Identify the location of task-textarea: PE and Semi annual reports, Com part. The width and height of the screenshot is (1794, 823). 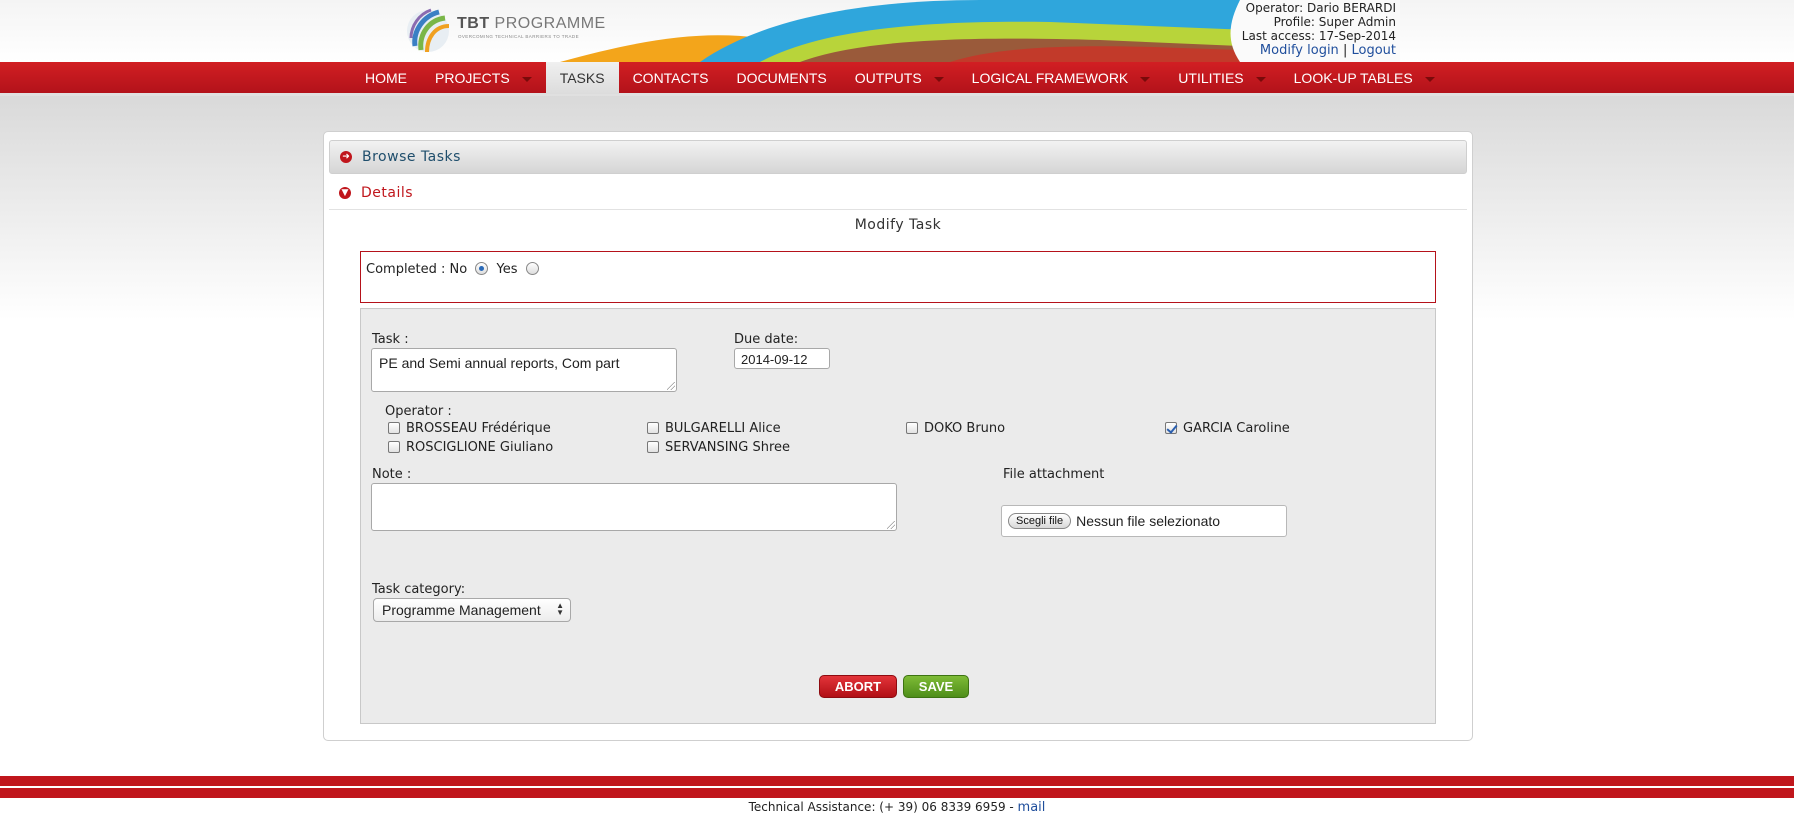
(524, 370).